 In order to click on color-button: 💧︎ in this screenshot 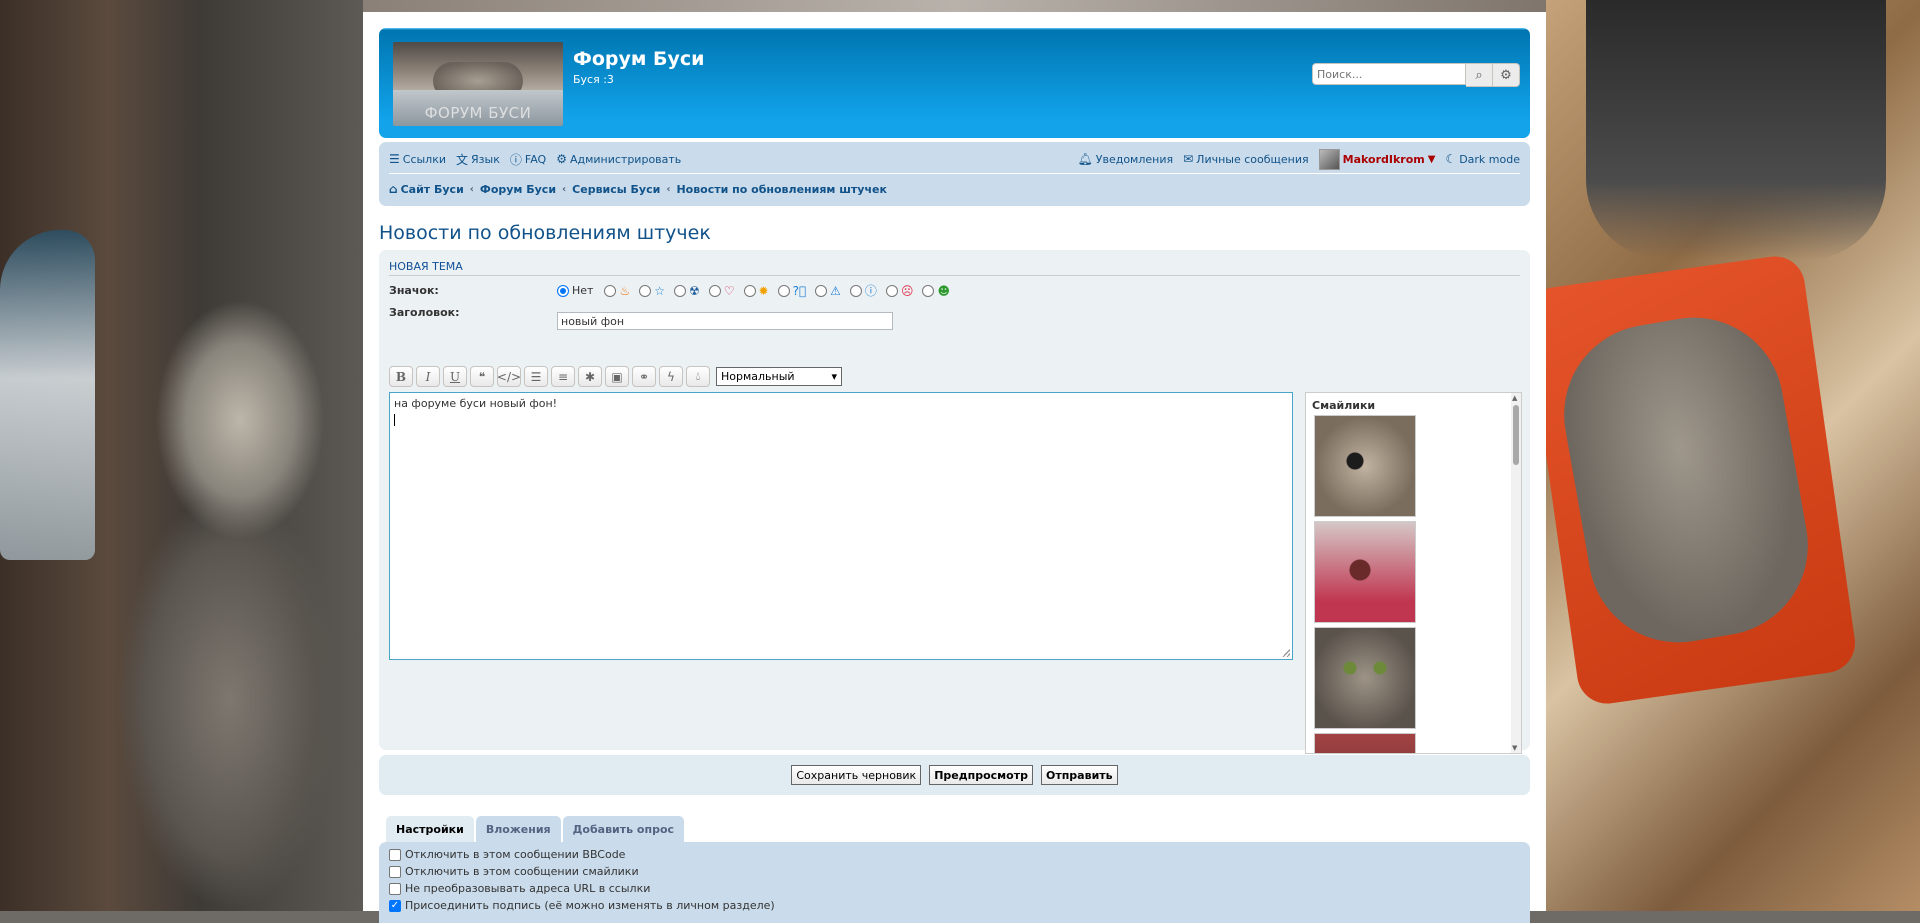, I will do `click(698, 376)`.